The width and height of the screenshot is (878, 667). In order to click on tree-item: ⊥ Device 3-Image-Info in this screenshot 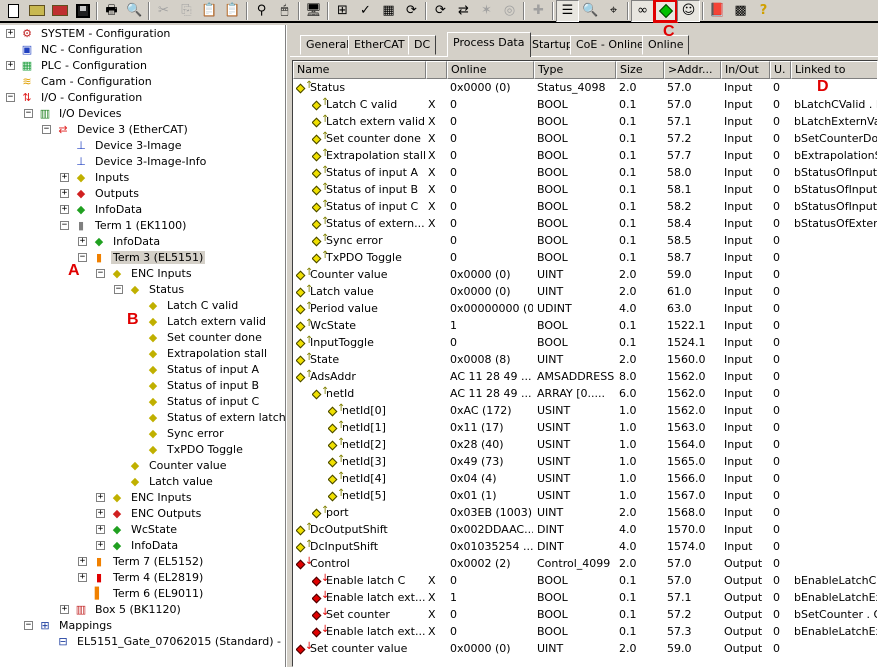, I will do `click(134, 161)`.